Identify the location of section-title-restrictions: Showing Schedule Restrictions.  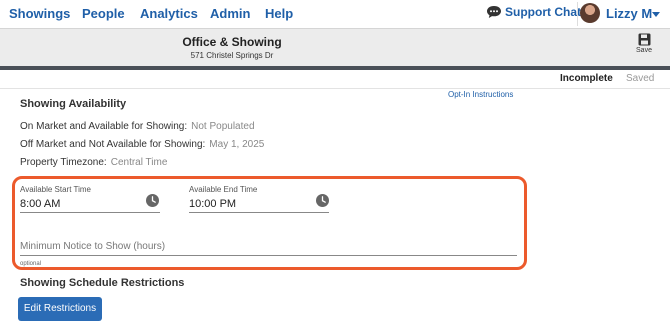
(102, 283).